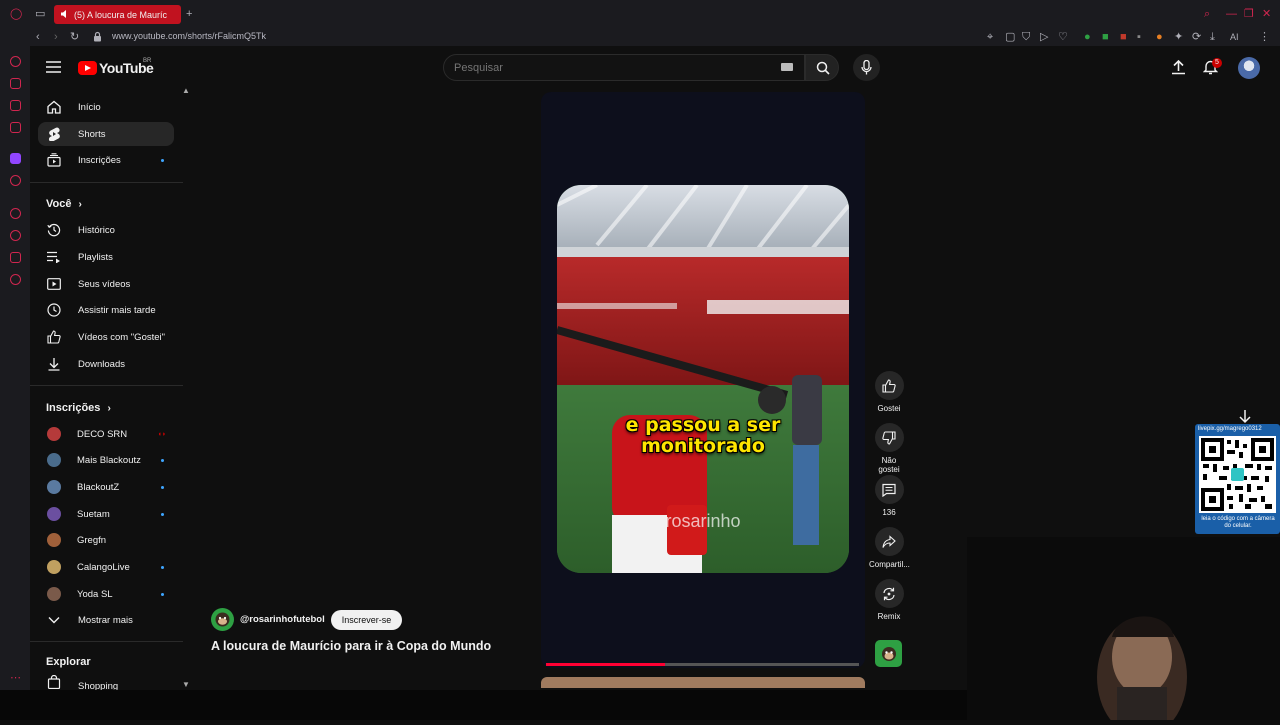 The width and height of the screenshot is (1280, 725). Describe the element at coordinates (15, 678) in the screenshot. I see `more-rail-icon: ⋯` at that location.